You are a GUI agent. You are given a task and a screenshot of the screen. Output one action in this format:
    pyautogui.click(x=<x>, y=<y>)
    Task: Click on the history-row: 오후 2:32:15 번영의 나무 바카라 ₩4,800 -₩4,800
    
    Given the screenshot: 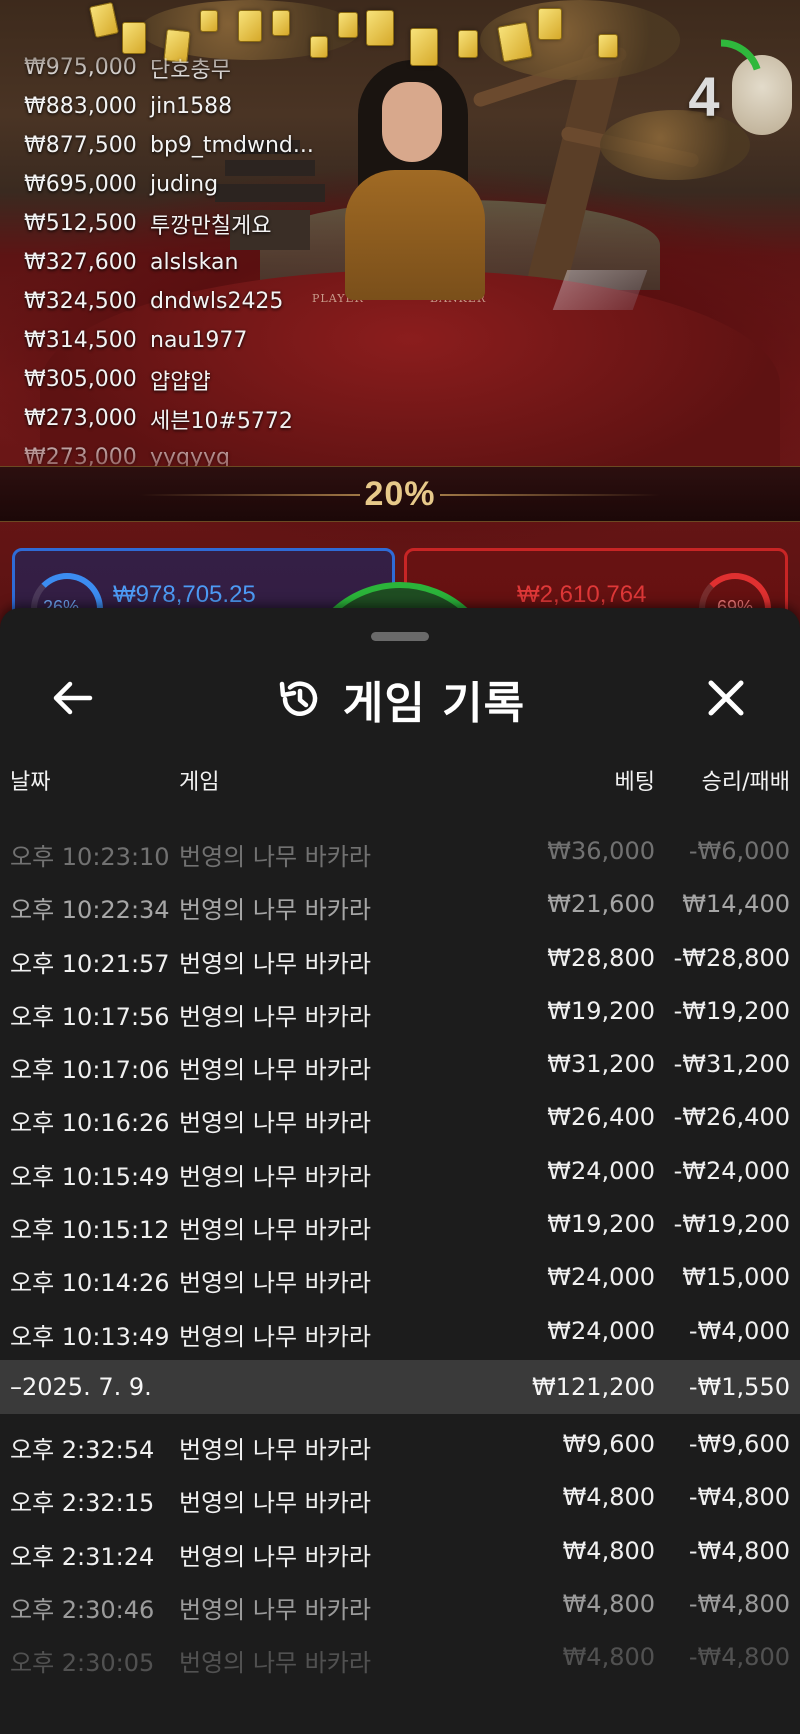 What is the action you would take?
    pyautogui.click(x=400, y=1497)
    